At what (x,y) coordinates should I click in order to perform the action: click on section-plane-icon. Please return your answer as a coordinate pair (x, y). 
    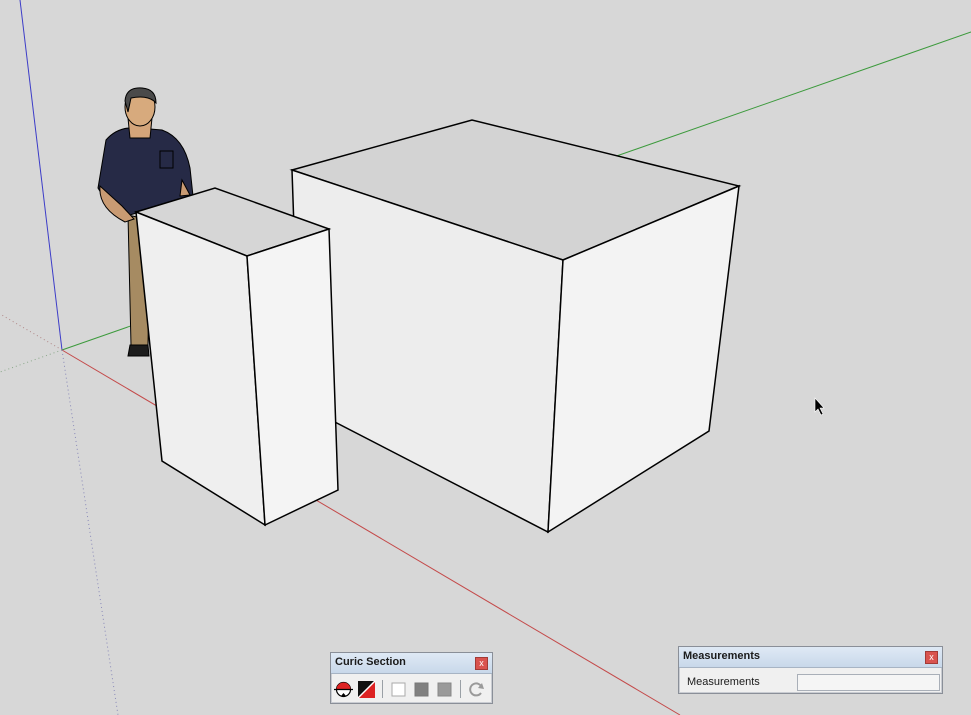
    Looking at the image, I should click on (343, 689).